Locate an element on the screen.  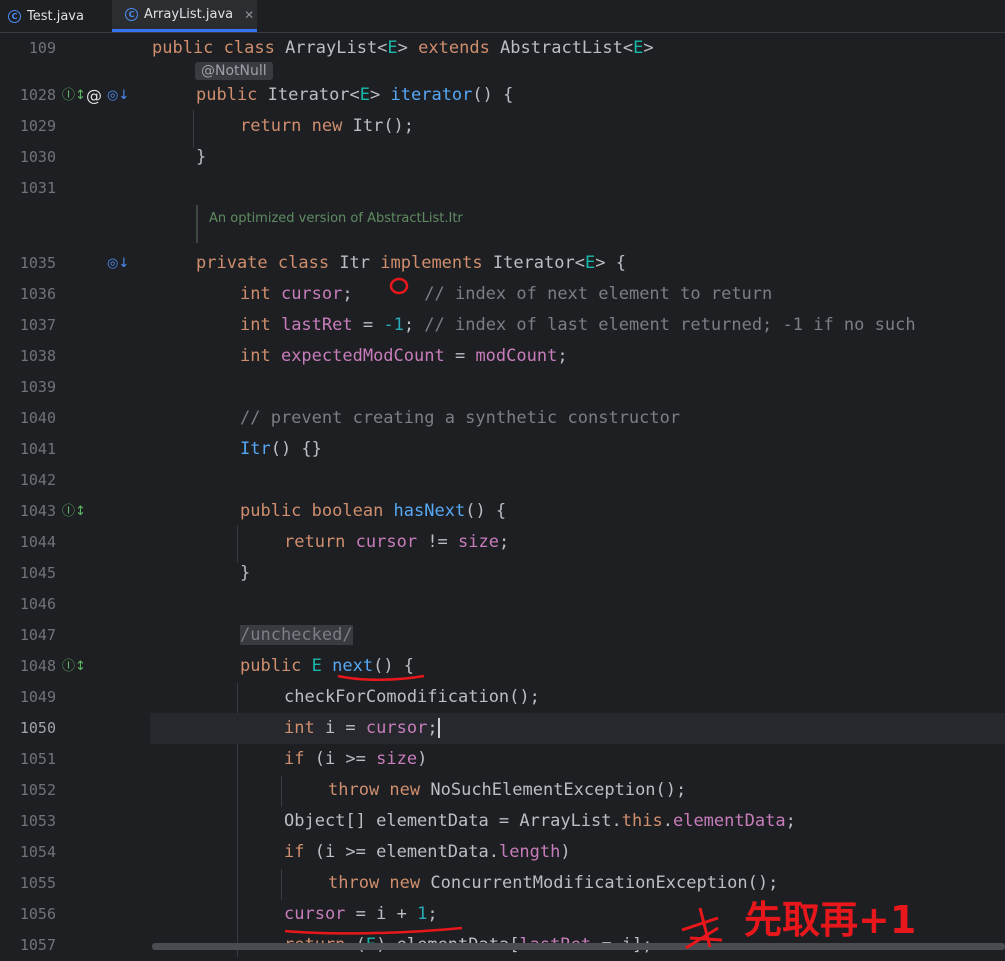
line-number: 1045 is located at coordinates (37, 573).